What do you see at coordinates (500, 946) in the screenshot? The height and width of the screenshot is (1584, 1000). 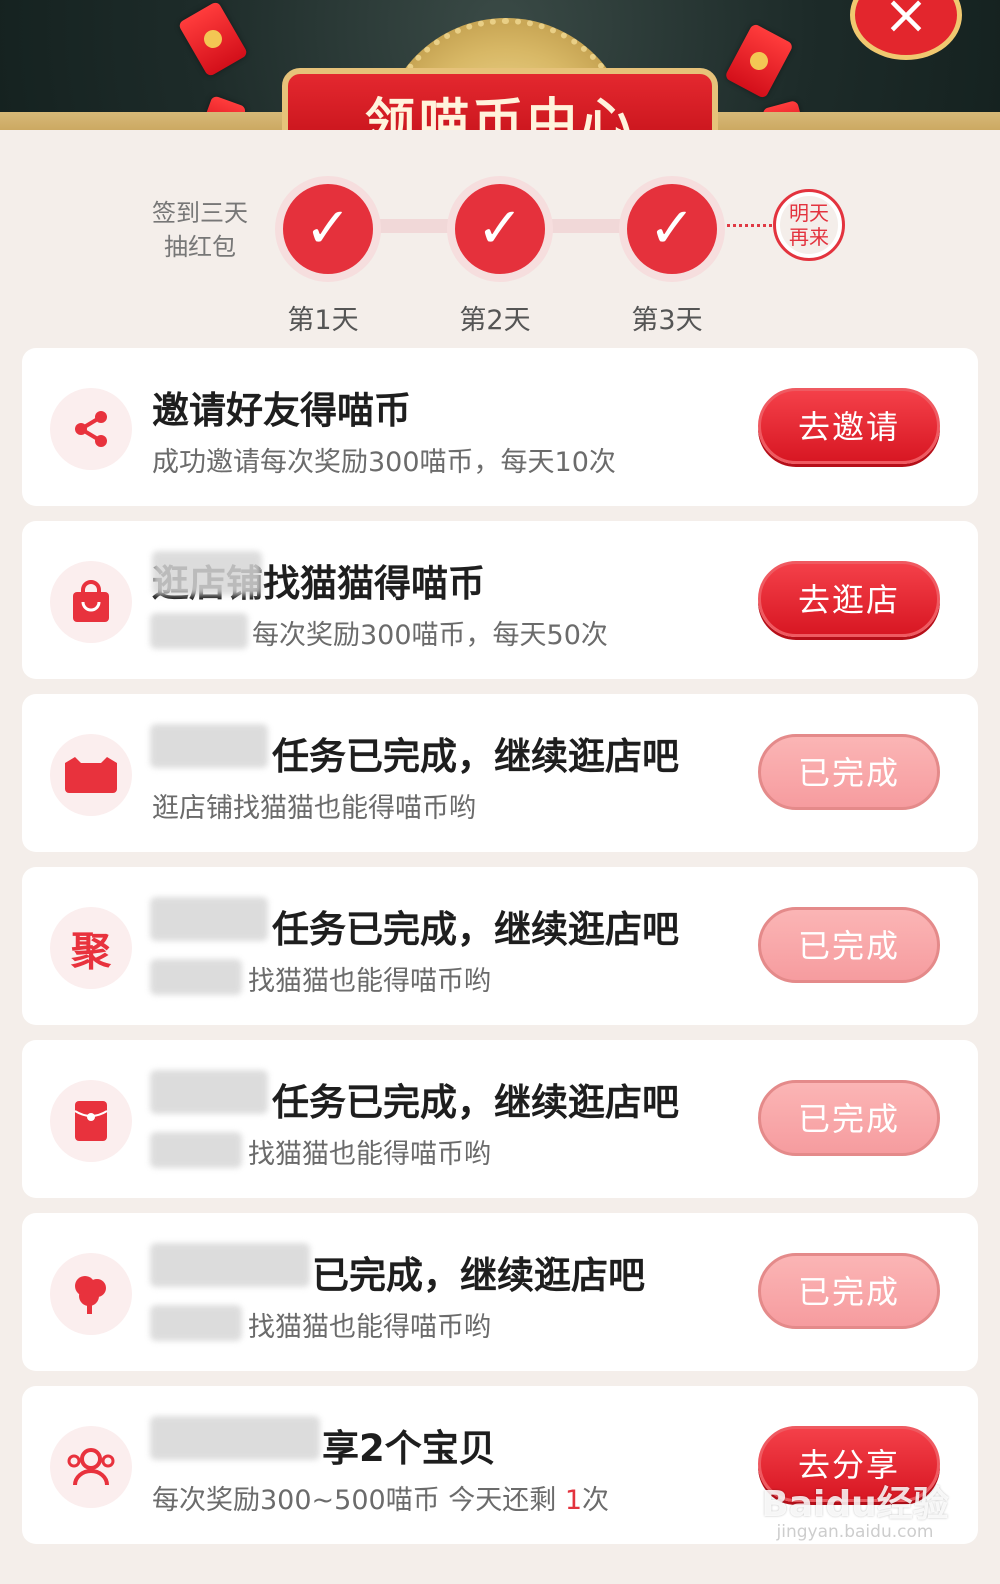 I see `task-card-ju: 聚 任务已完成，继续逛店吧 找猫猫也能得喵币哟 已完成` at bounding box center [500, 946].